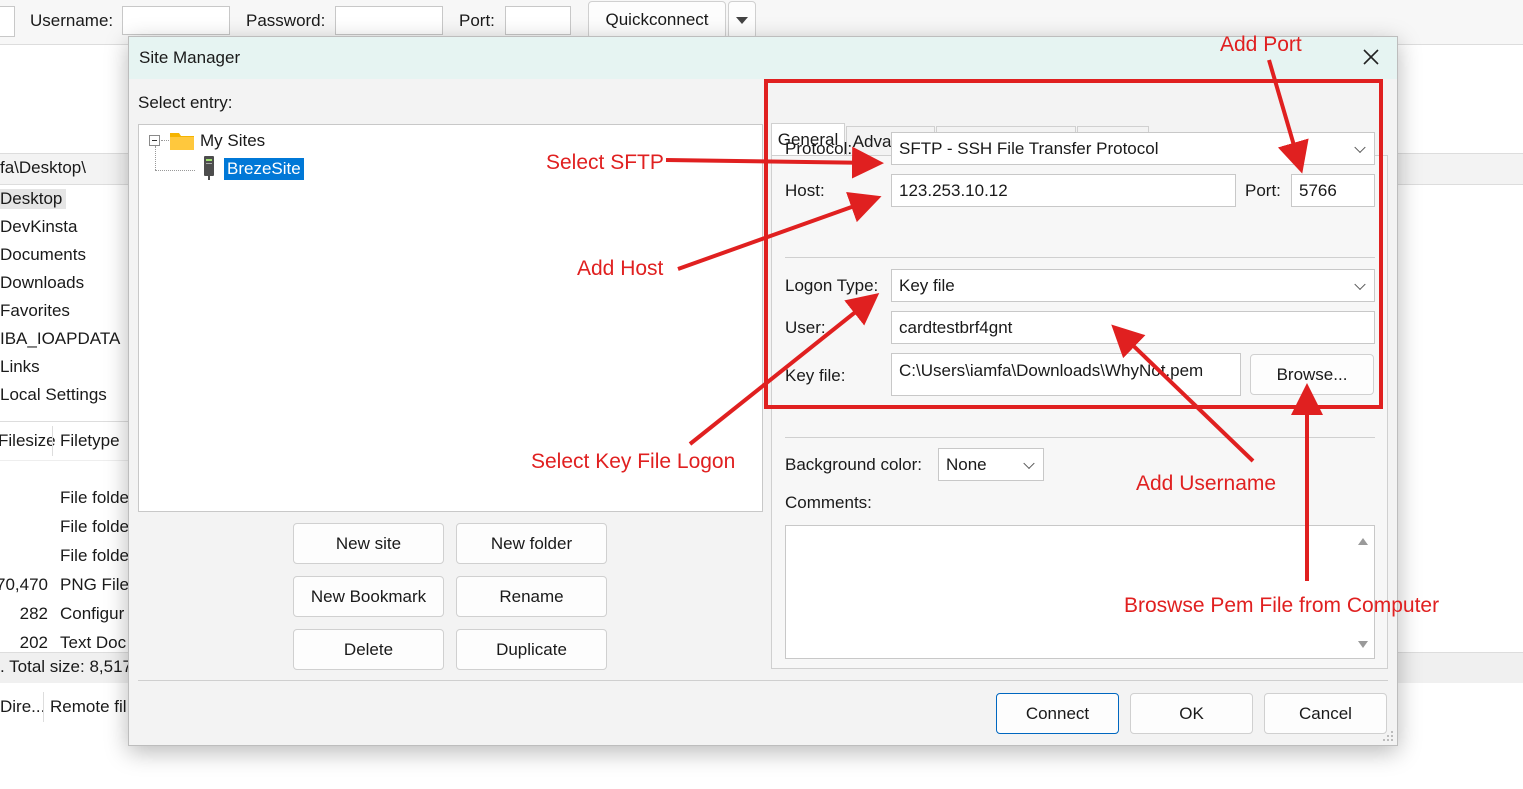 This screenshot has height=789, width=1523. I want to click on arrow-host, so click(779, 231).